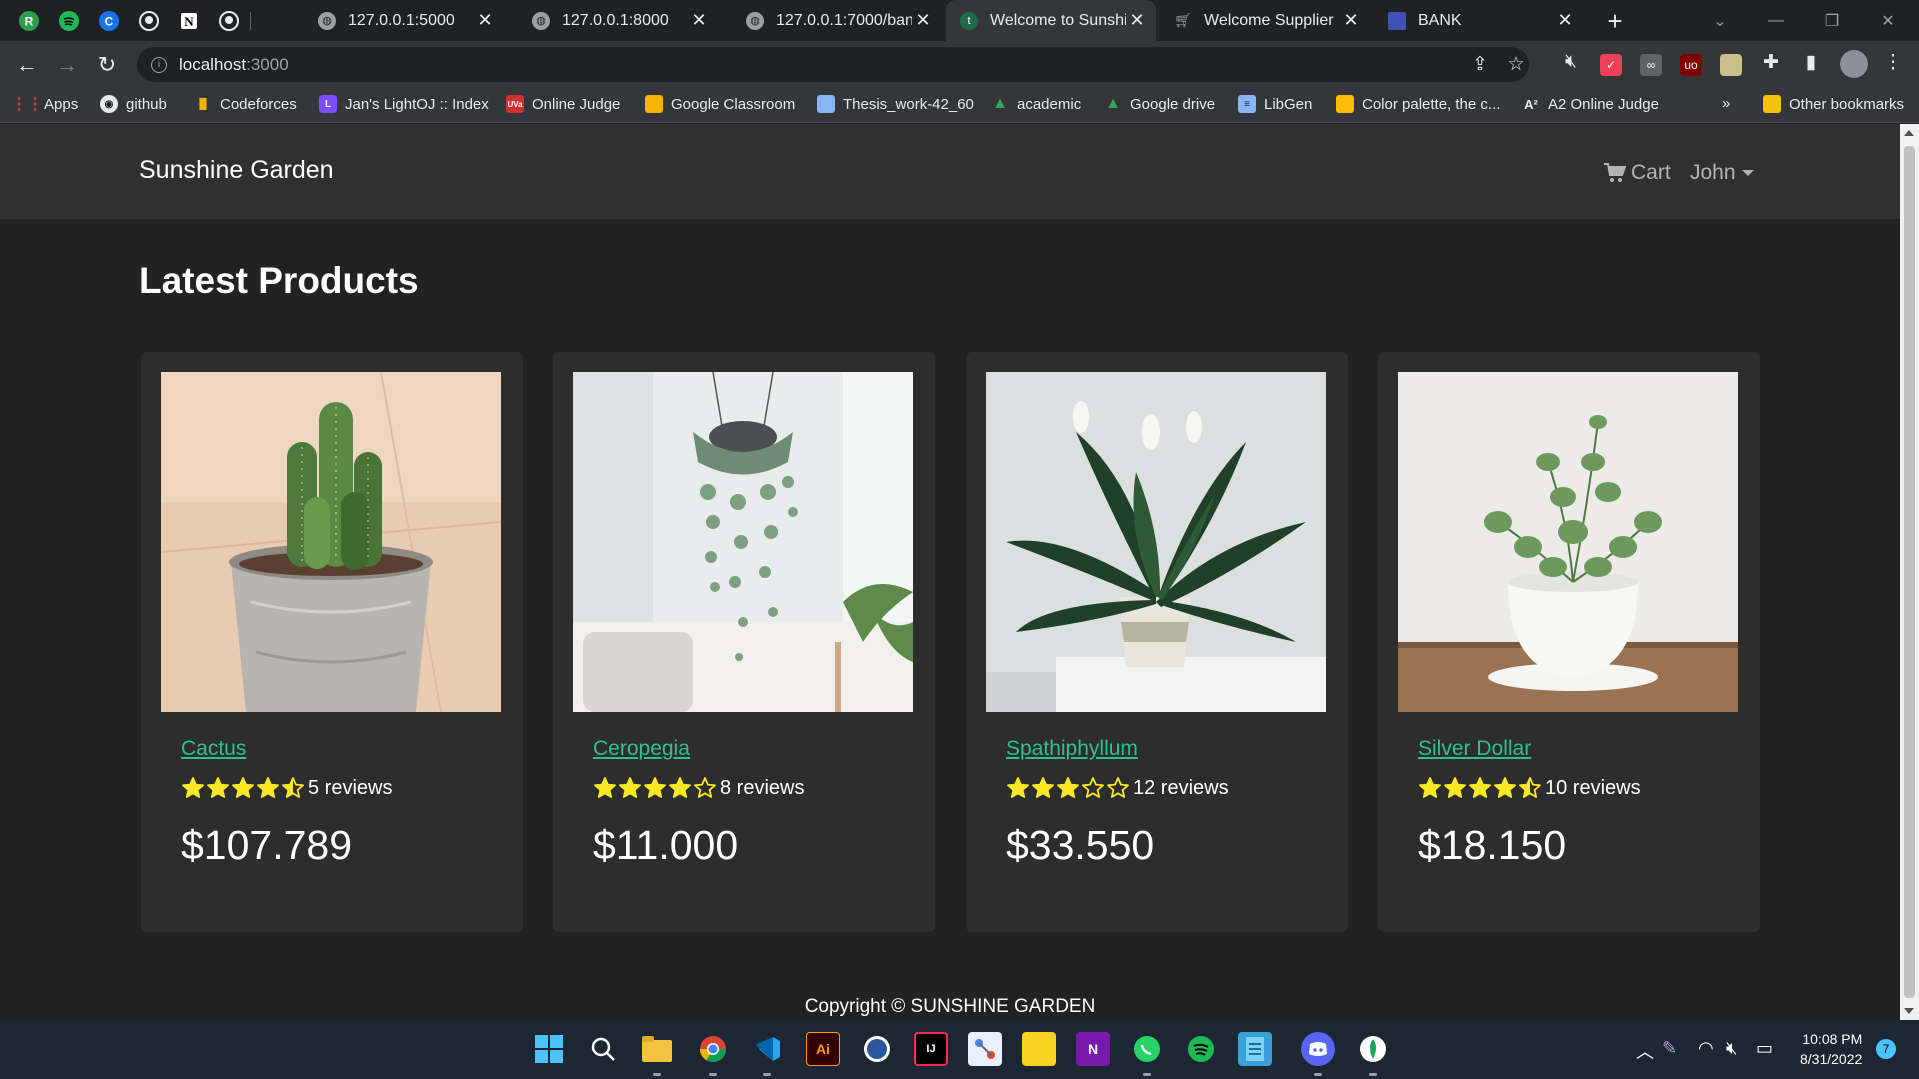  I want to click on bookmark-thesis: Thesis_work-42_60, so click(895, 104).